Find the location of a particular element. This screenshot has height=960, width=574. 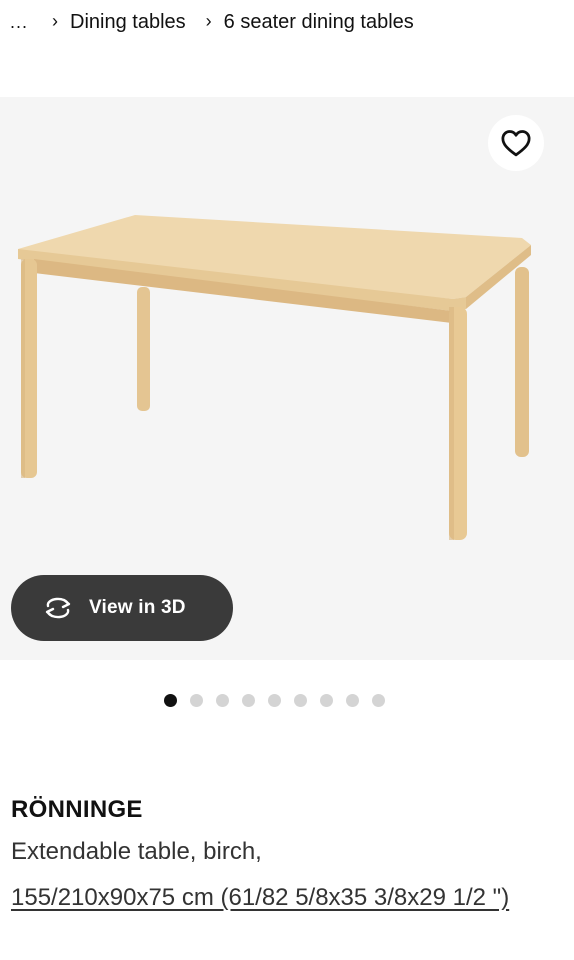

carousel-indicator is located at coordinates (274, 700).